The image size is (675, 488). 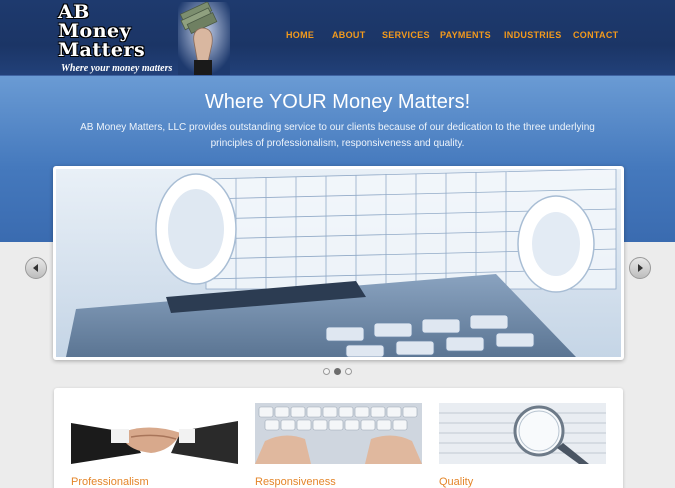 I want to click on slider-prev-button, so click(x=36, y=268).